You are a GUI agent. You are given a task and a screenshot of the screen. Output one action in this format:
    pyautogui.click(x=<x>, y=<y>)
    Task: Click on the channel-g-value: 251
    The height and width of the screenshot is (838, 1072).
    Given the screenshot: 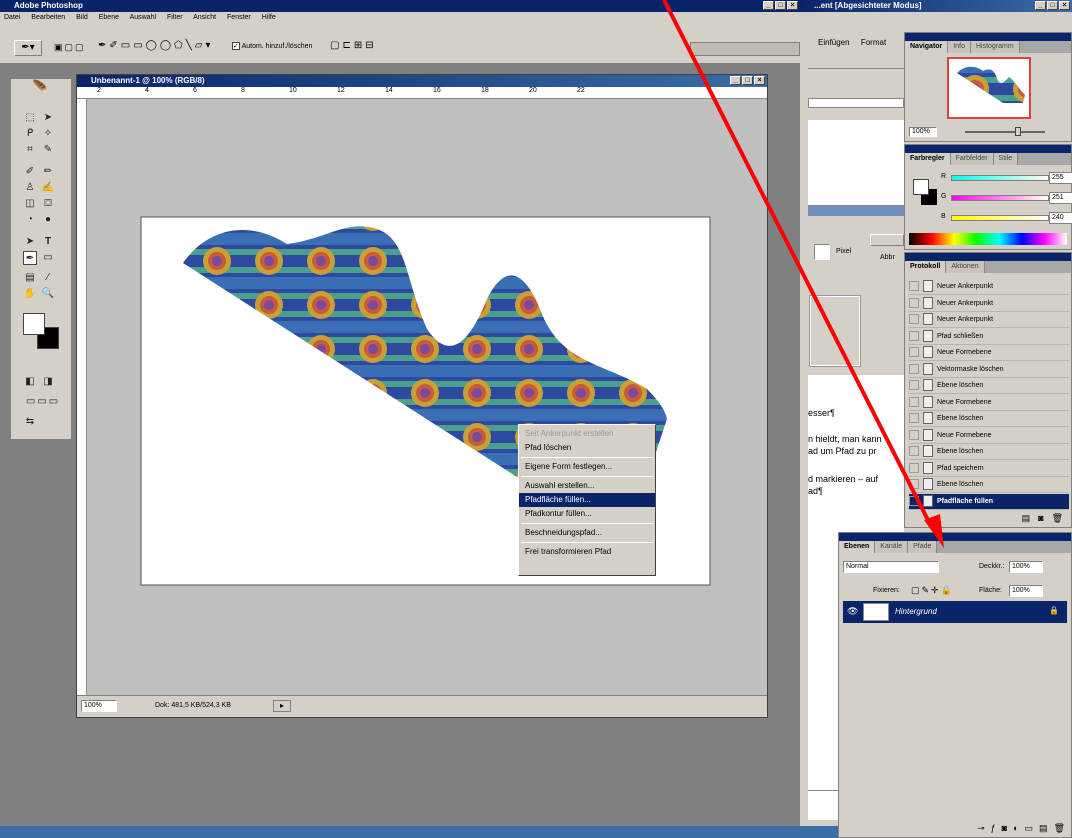 What is the action you would take?
    pyautogui.click(x=1060, y=198)
    